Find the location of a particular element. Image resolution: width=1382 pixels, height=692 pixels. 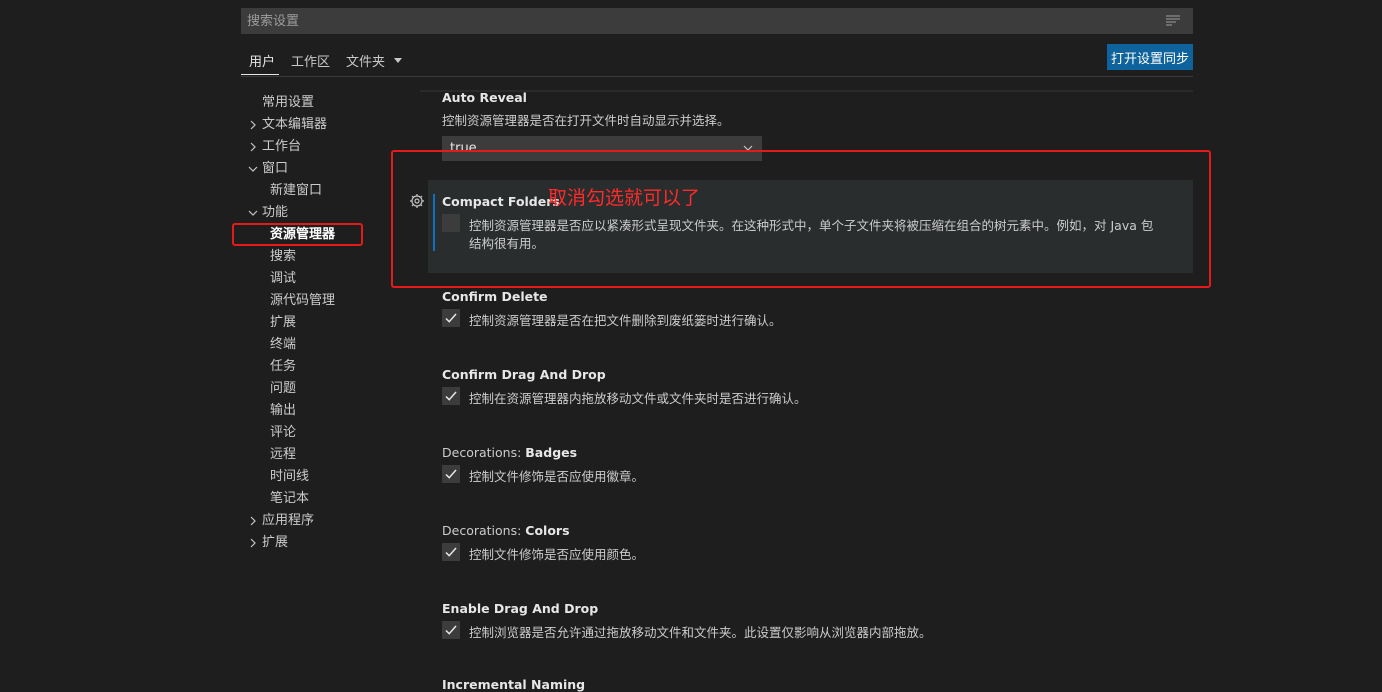

toc-label: 新建窗口 is located at coordinates (296, 190).